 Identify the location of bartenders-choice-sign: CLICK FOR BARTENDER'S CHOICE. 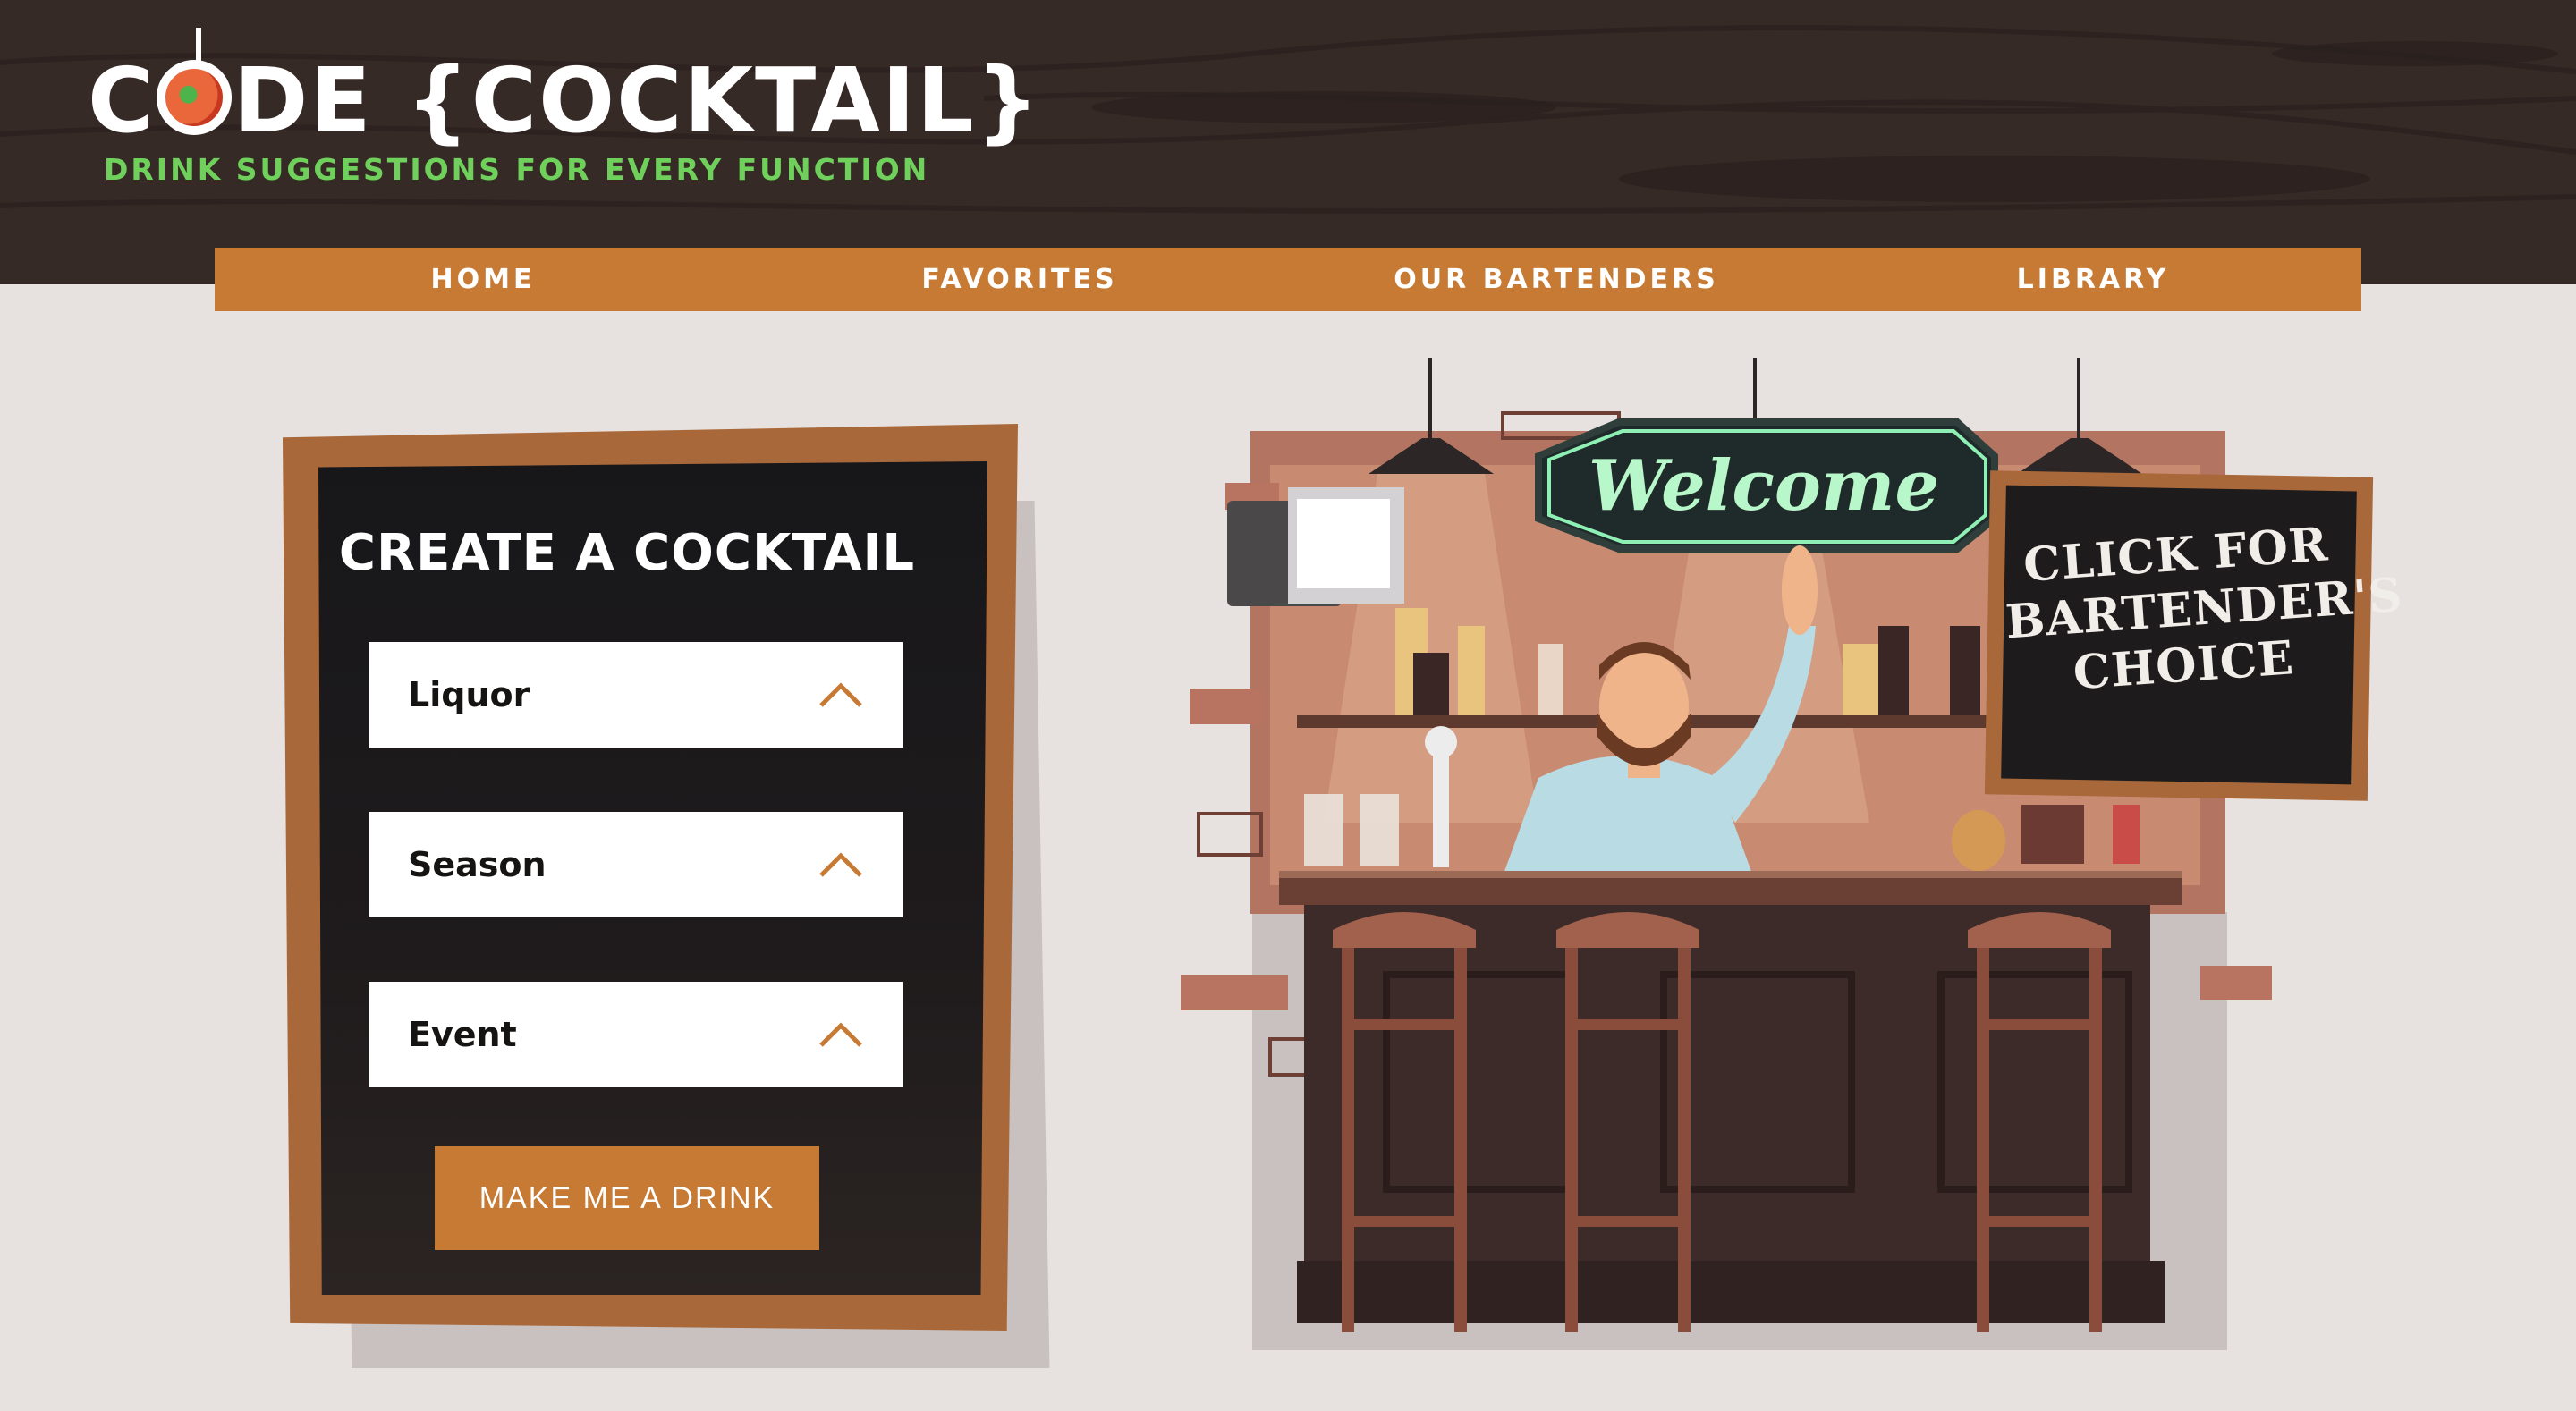
(2194, 635).